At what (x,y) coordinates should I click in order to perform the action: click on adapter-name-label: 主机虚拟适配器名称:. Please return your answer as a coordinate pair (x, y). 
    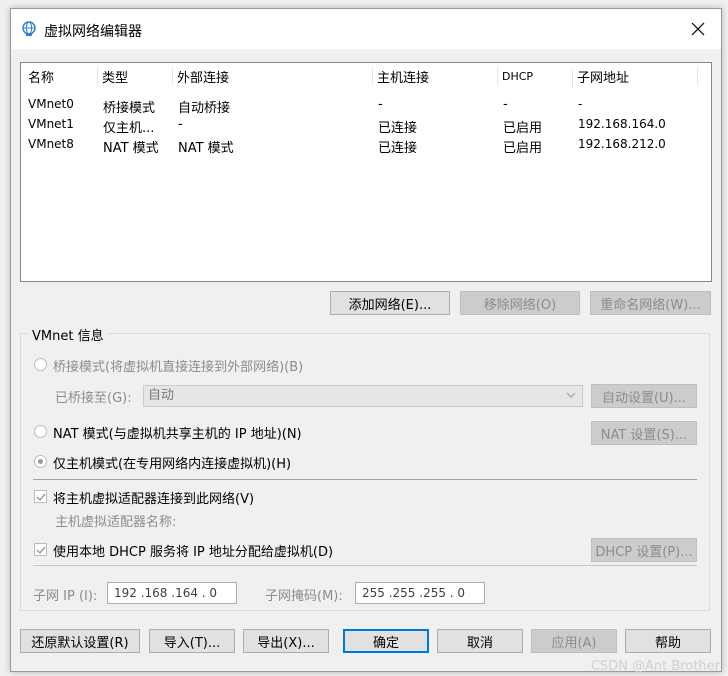
    Looking at the image, I should click on (116, 522).